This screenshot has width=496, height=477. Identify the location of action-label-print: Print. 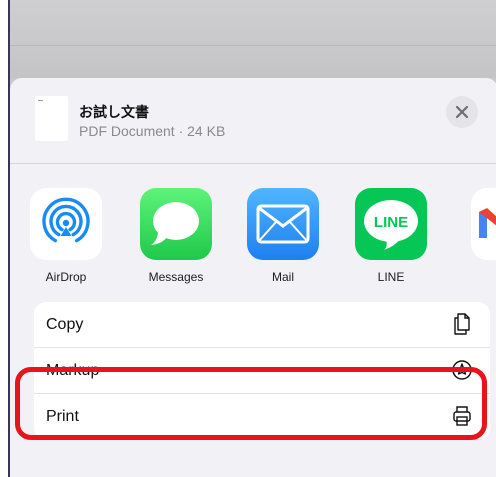
(62, 416).